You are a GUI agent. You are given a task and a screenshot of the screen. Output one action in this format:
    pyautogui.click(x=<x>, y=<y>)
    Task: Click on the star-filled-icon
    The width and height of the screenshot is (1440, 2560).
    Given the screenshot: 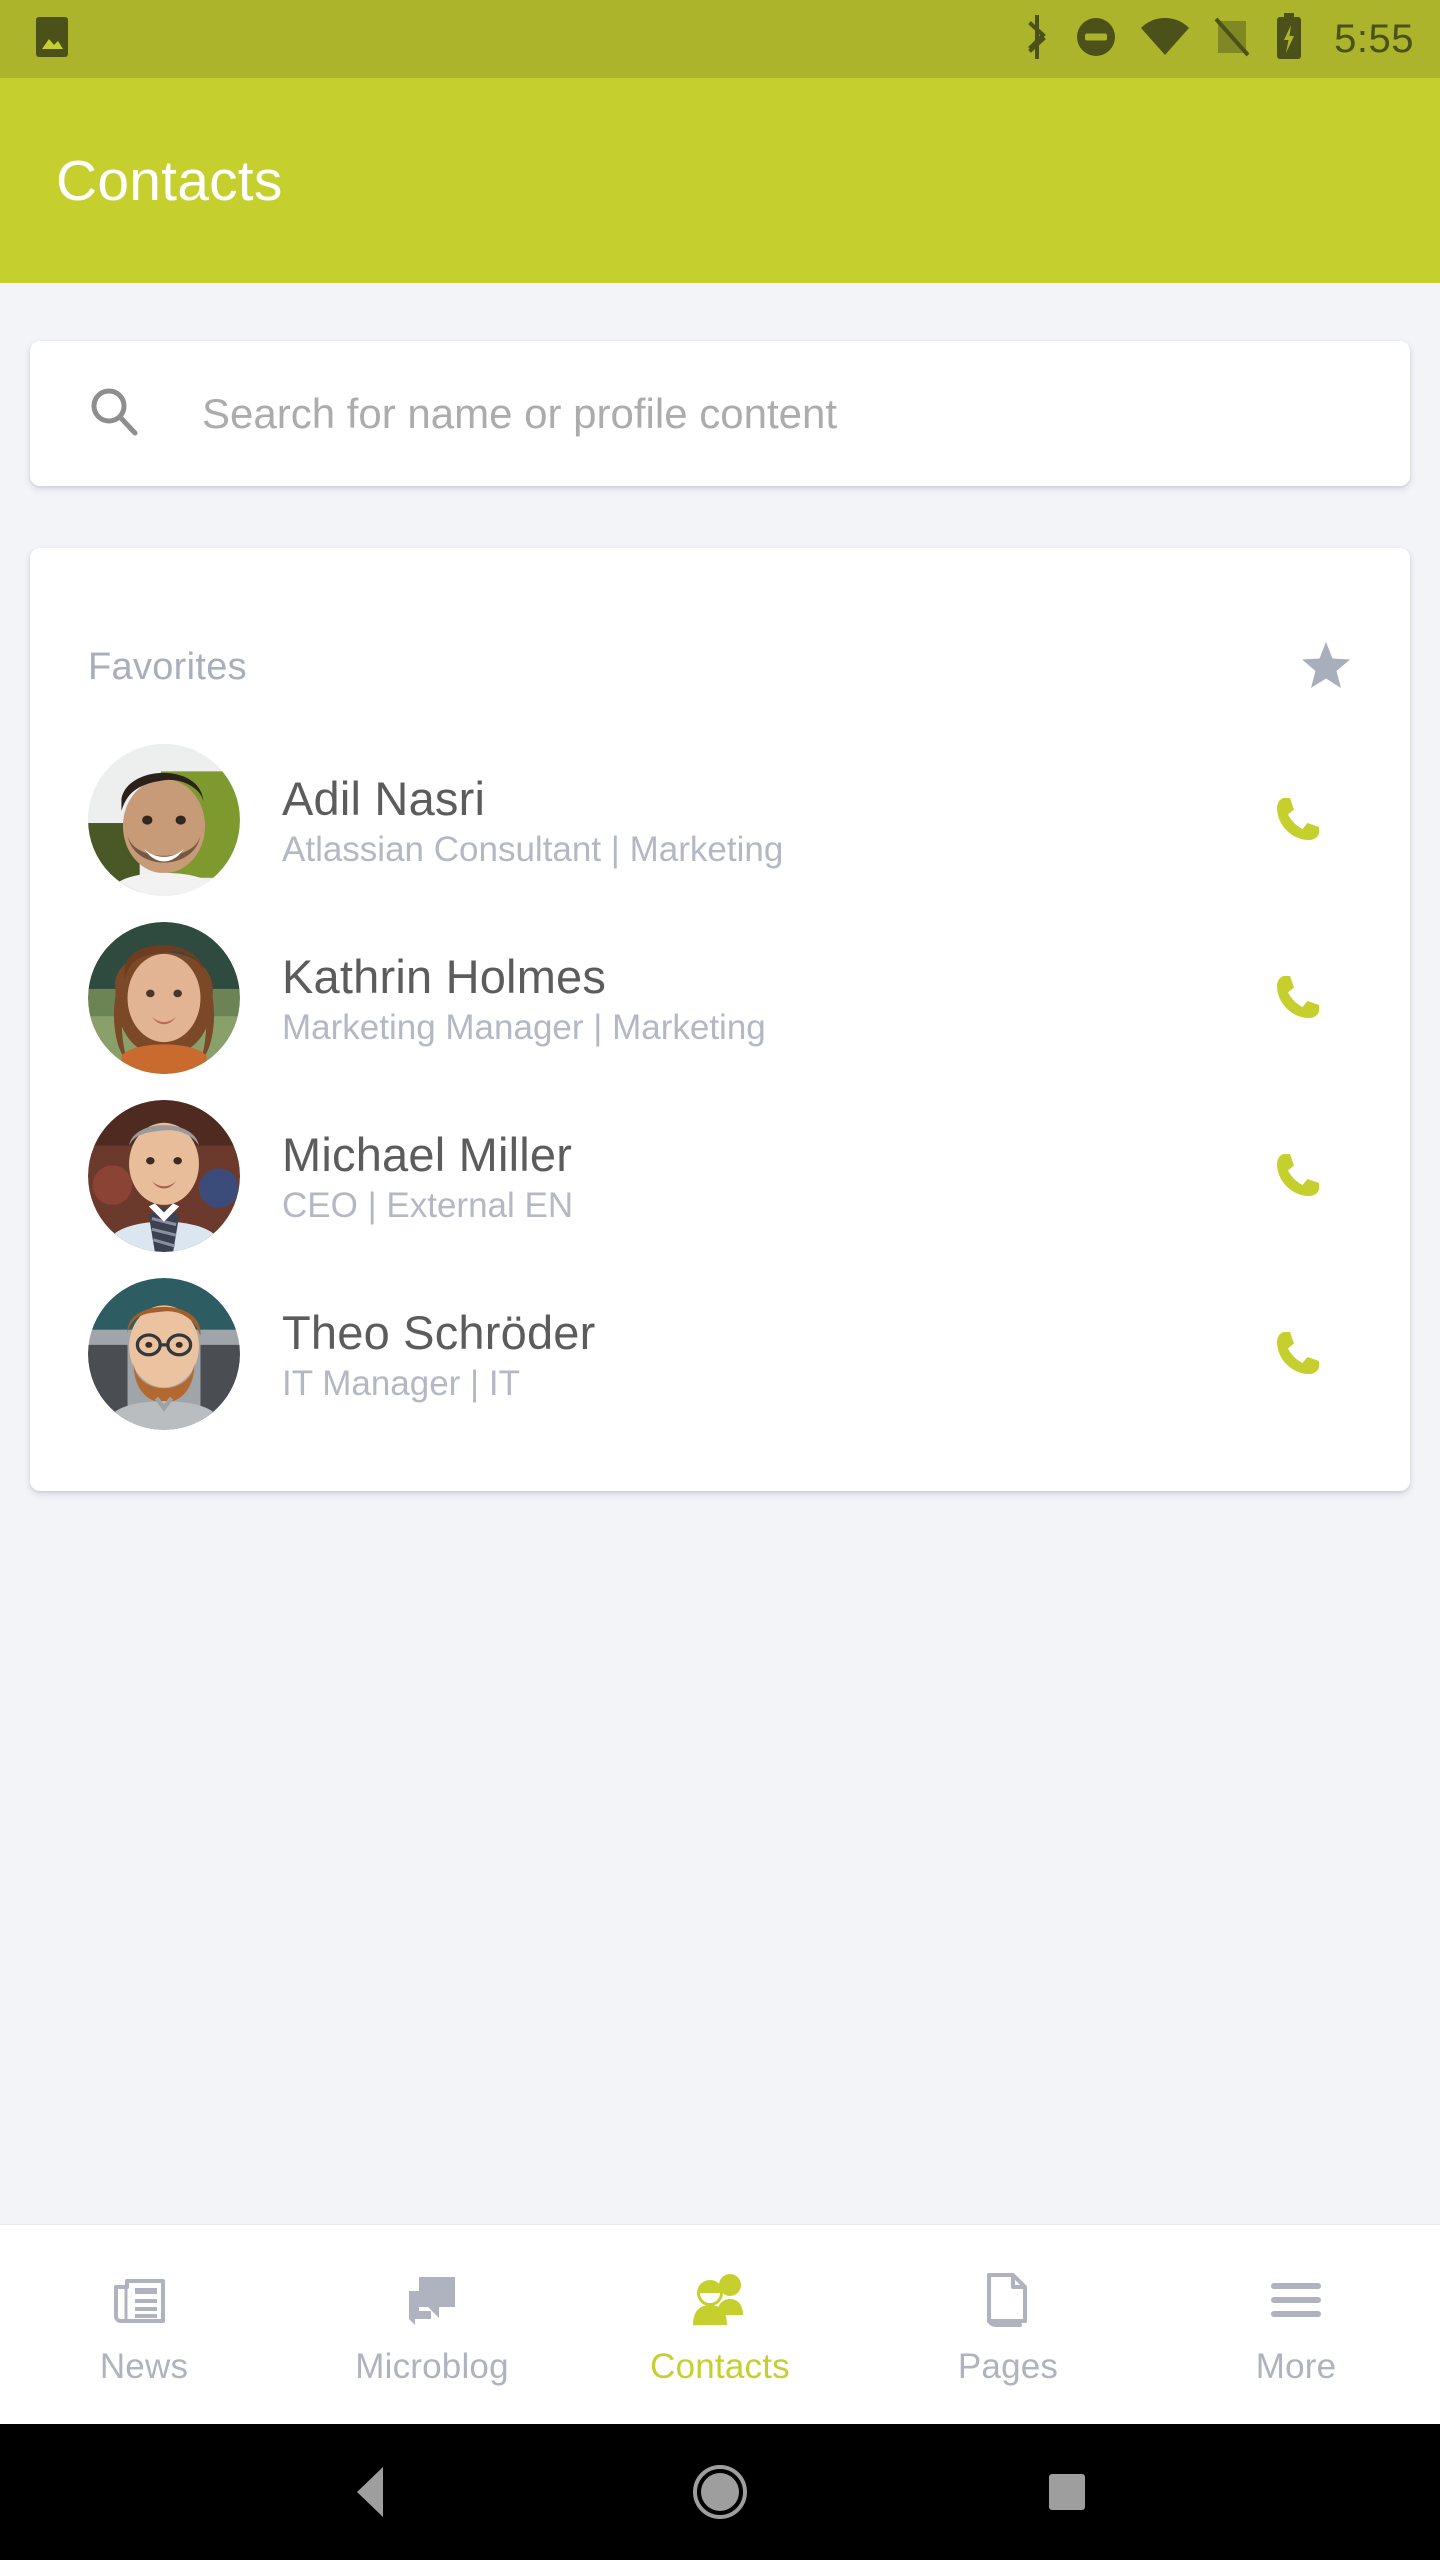 What is the action you would take?
    pyautogui.click(x=1326, y=667)
    